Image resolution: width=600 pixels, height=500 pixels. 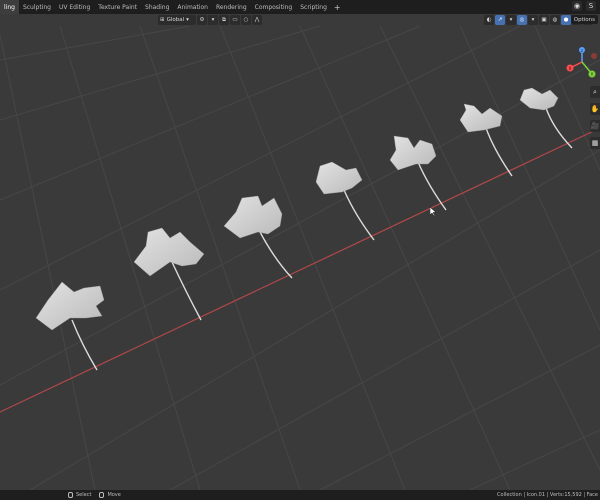 I want to click on tab-compositing: Compositing, so click(x=274, y=7).